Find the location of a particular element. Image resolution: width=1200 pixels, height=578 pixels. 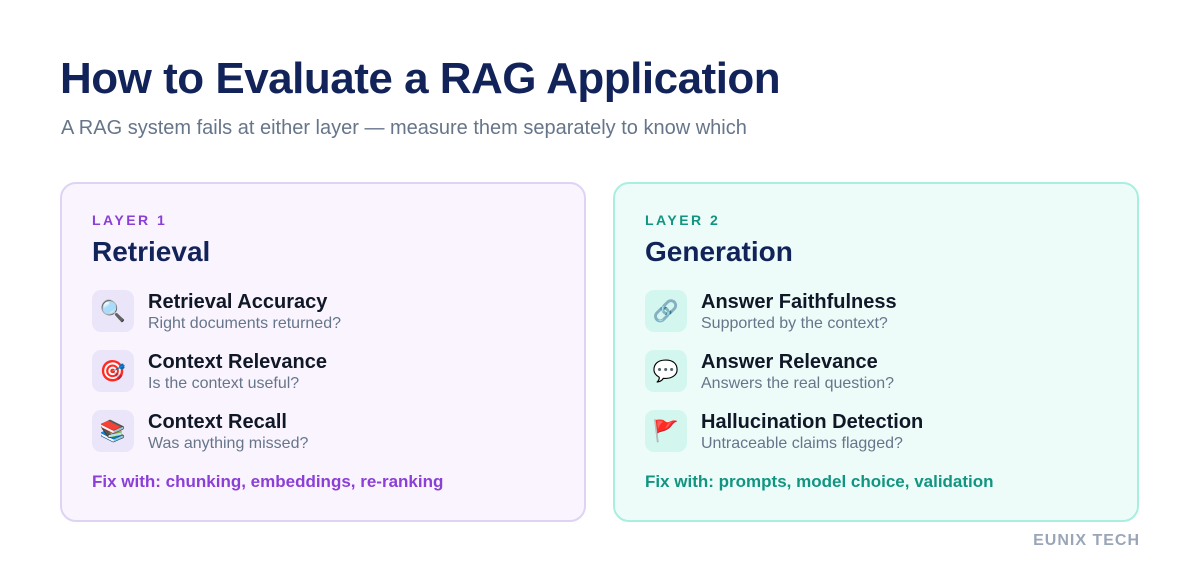

metric-description: Supported by the context? is located at coordinates (794, 323).